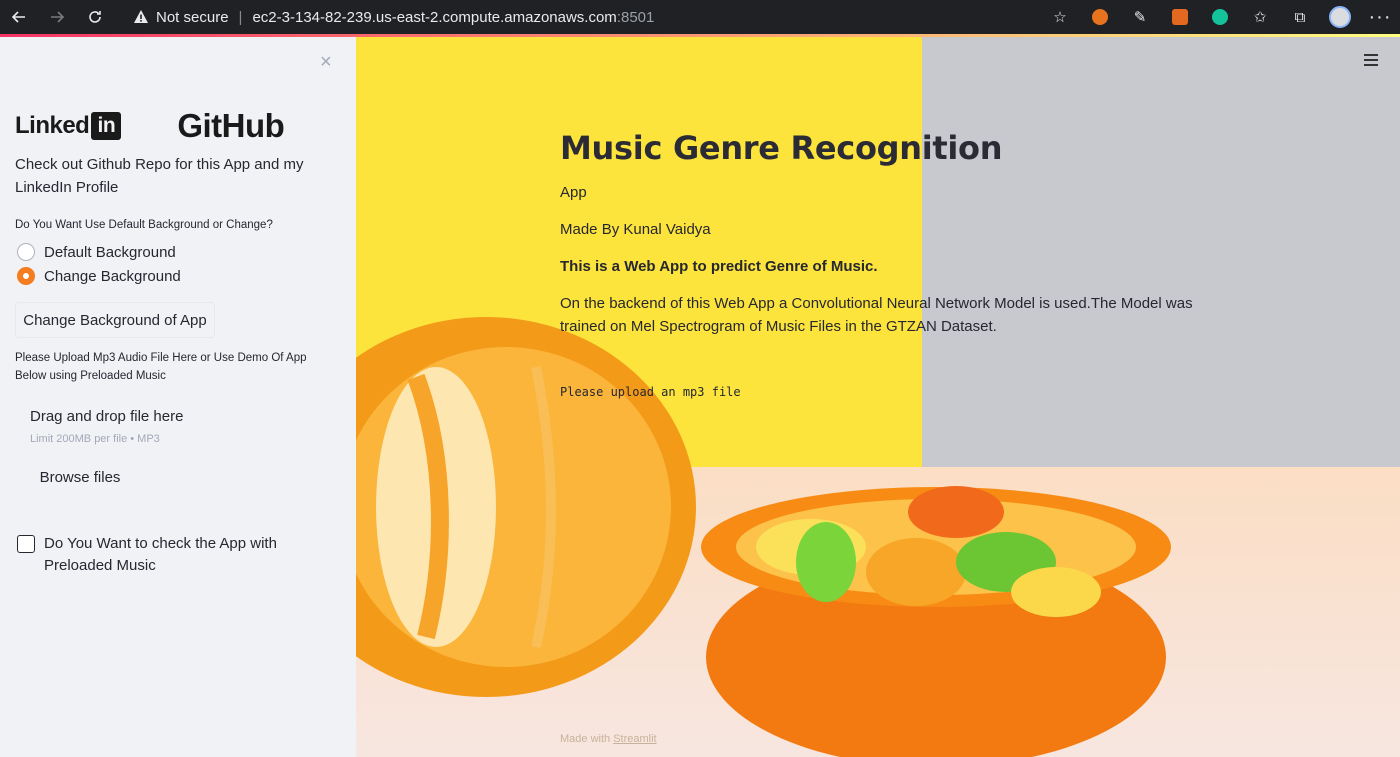 The width and height of the screenshot is (1400, 757). I want to click on github-logo: GitHub, so click(230, 126).